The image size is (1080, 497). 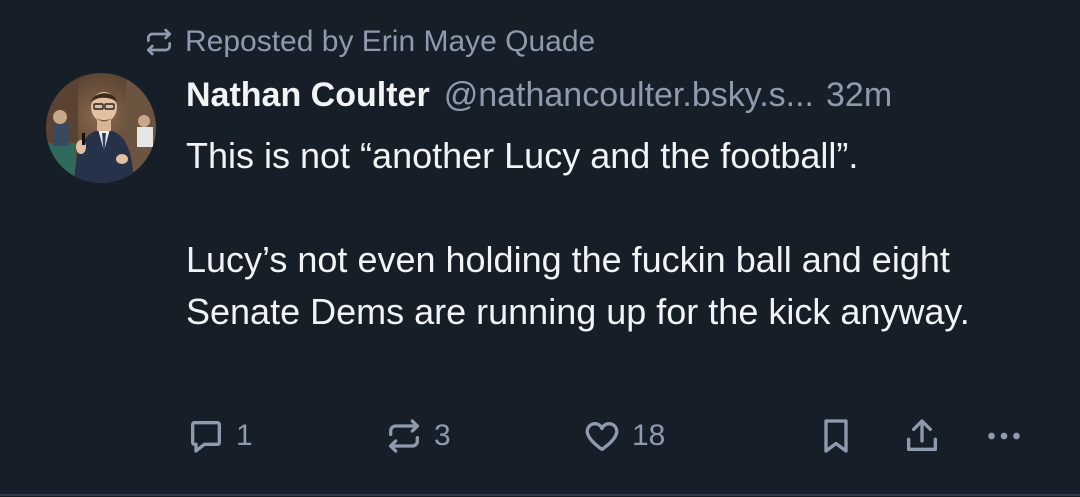 I want to click on reply-count: 1, so click(x=244, y=435).